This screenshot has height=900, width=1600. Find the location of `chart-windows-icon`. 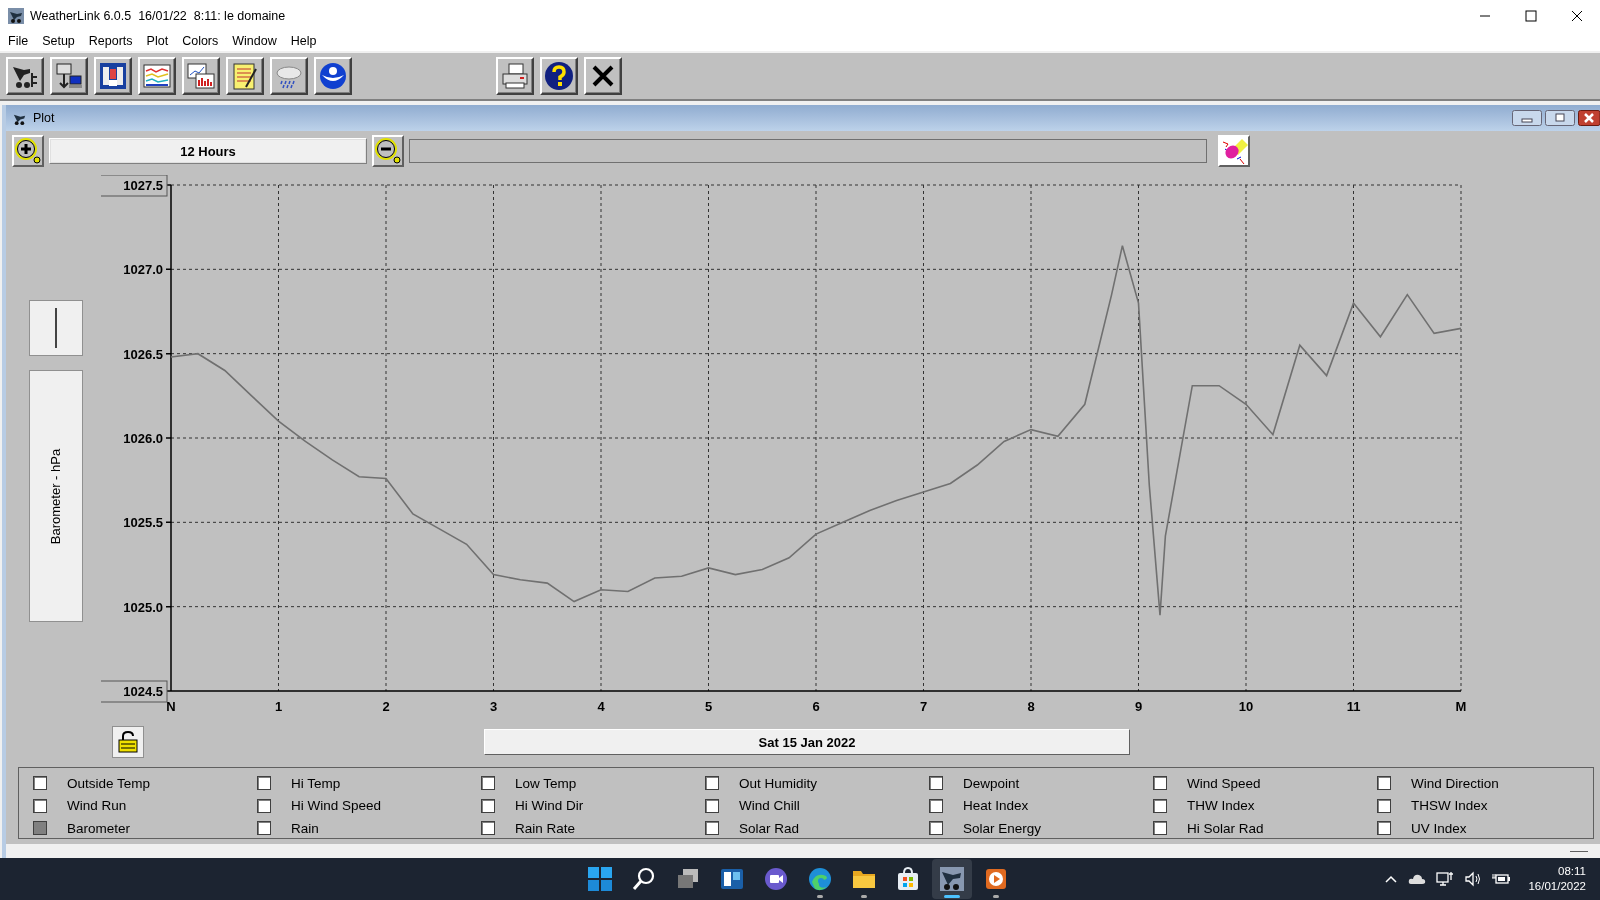

chart-windows-icon is located at coordinates (201, 76).